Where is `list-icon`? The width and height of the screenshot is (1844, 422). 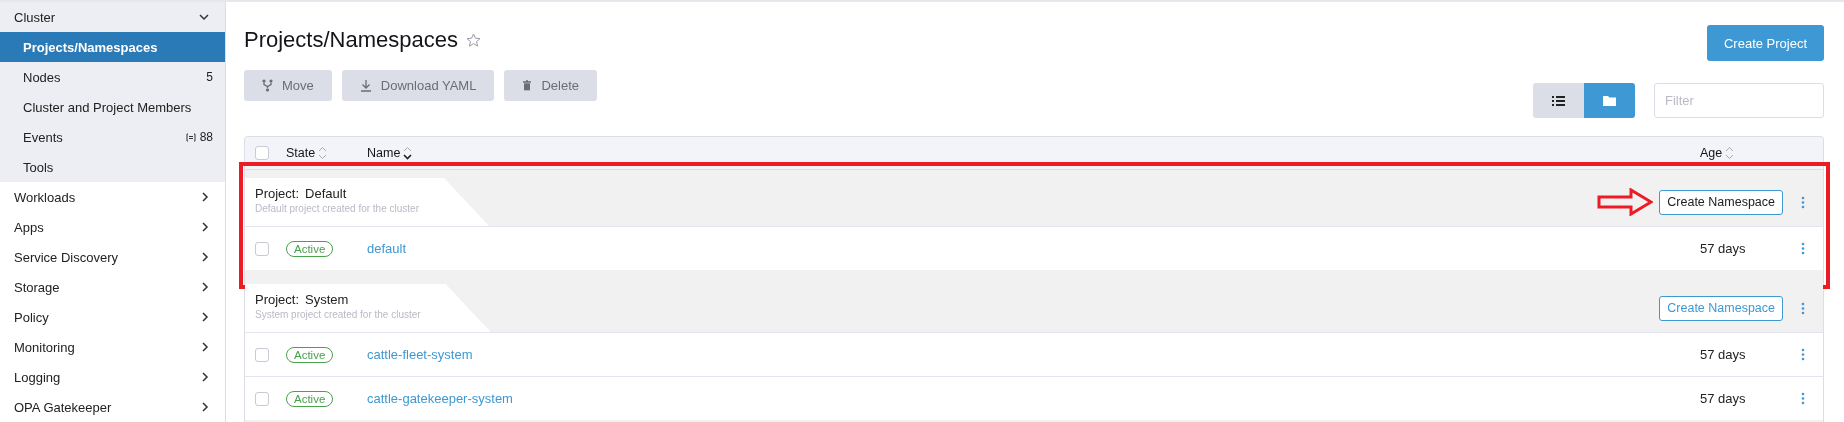 list-icon is located at coordinates (1558, 100).